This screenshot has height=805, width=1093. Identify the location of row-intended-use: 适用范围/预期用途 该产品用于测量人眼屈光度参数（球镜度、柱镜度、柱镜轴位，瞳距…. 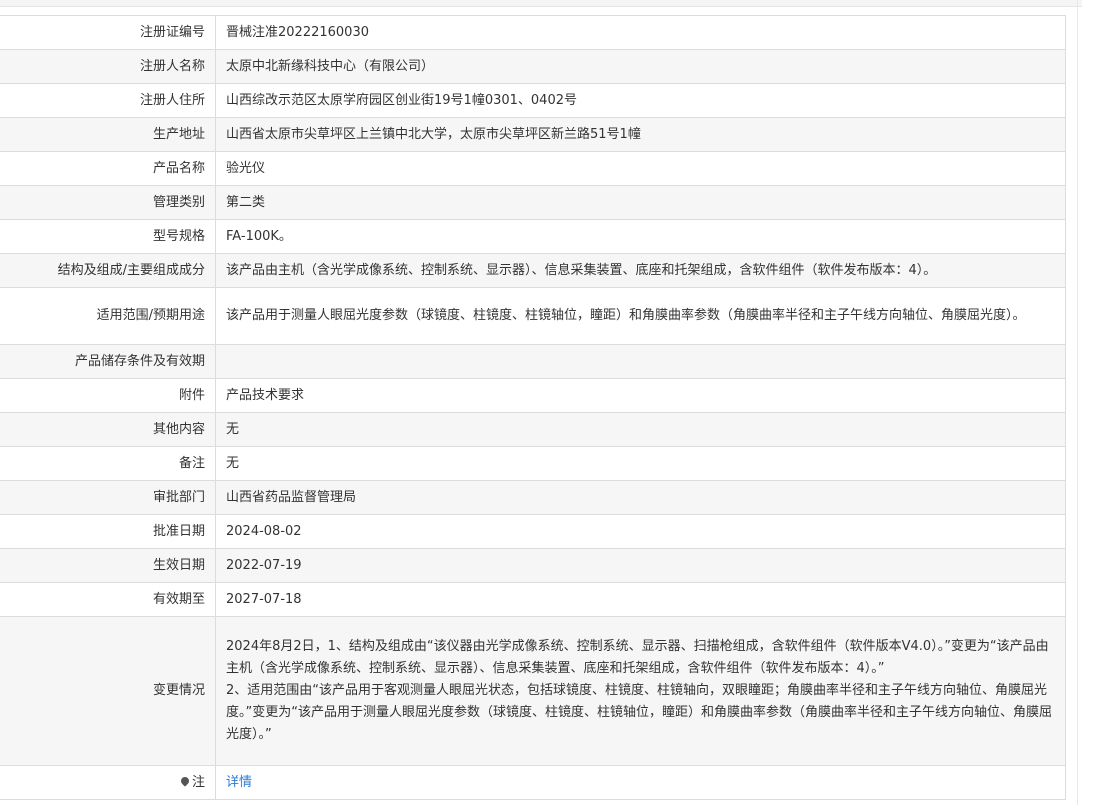
(533, 316).